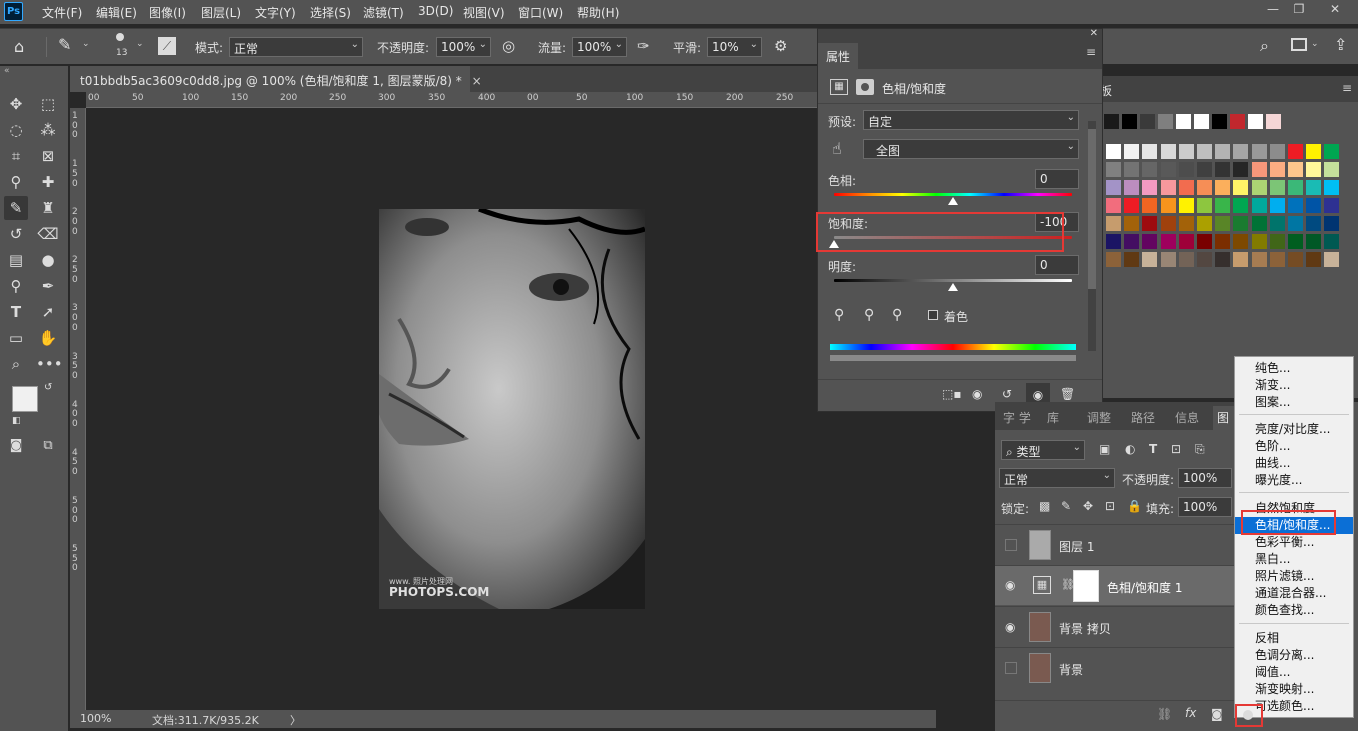 The image size is (1358, 731). What do you see at coordinates (1176, 449) in the screenshot?
I see `filter-shape-icon: ⊡` at bounding box center [1176, 449].